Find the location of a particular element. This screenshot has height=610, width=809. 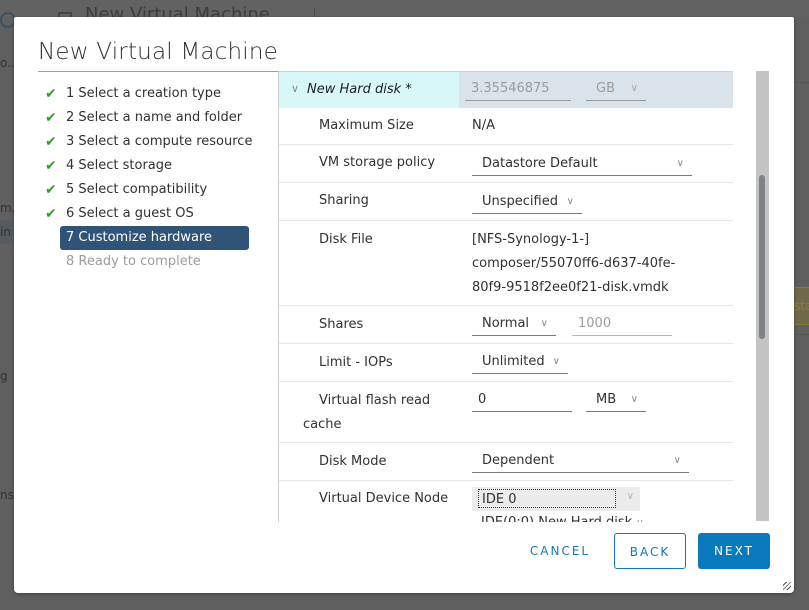

step-label: 6 Select a guest OS is located at coordinates (130, 213).